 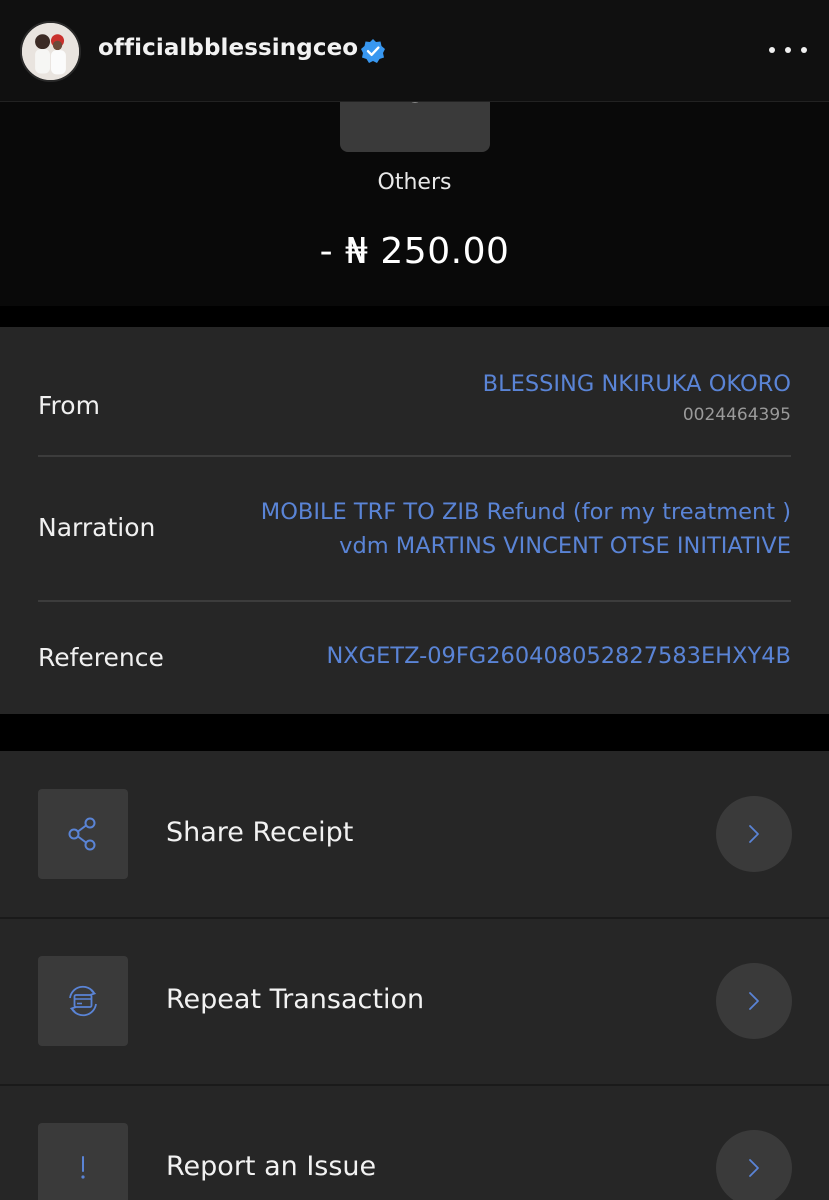 What do you see at coordinates (736, 415) in the screenshot?
I see `from-account-number: 0024464395` at bounding box center [736, 415].